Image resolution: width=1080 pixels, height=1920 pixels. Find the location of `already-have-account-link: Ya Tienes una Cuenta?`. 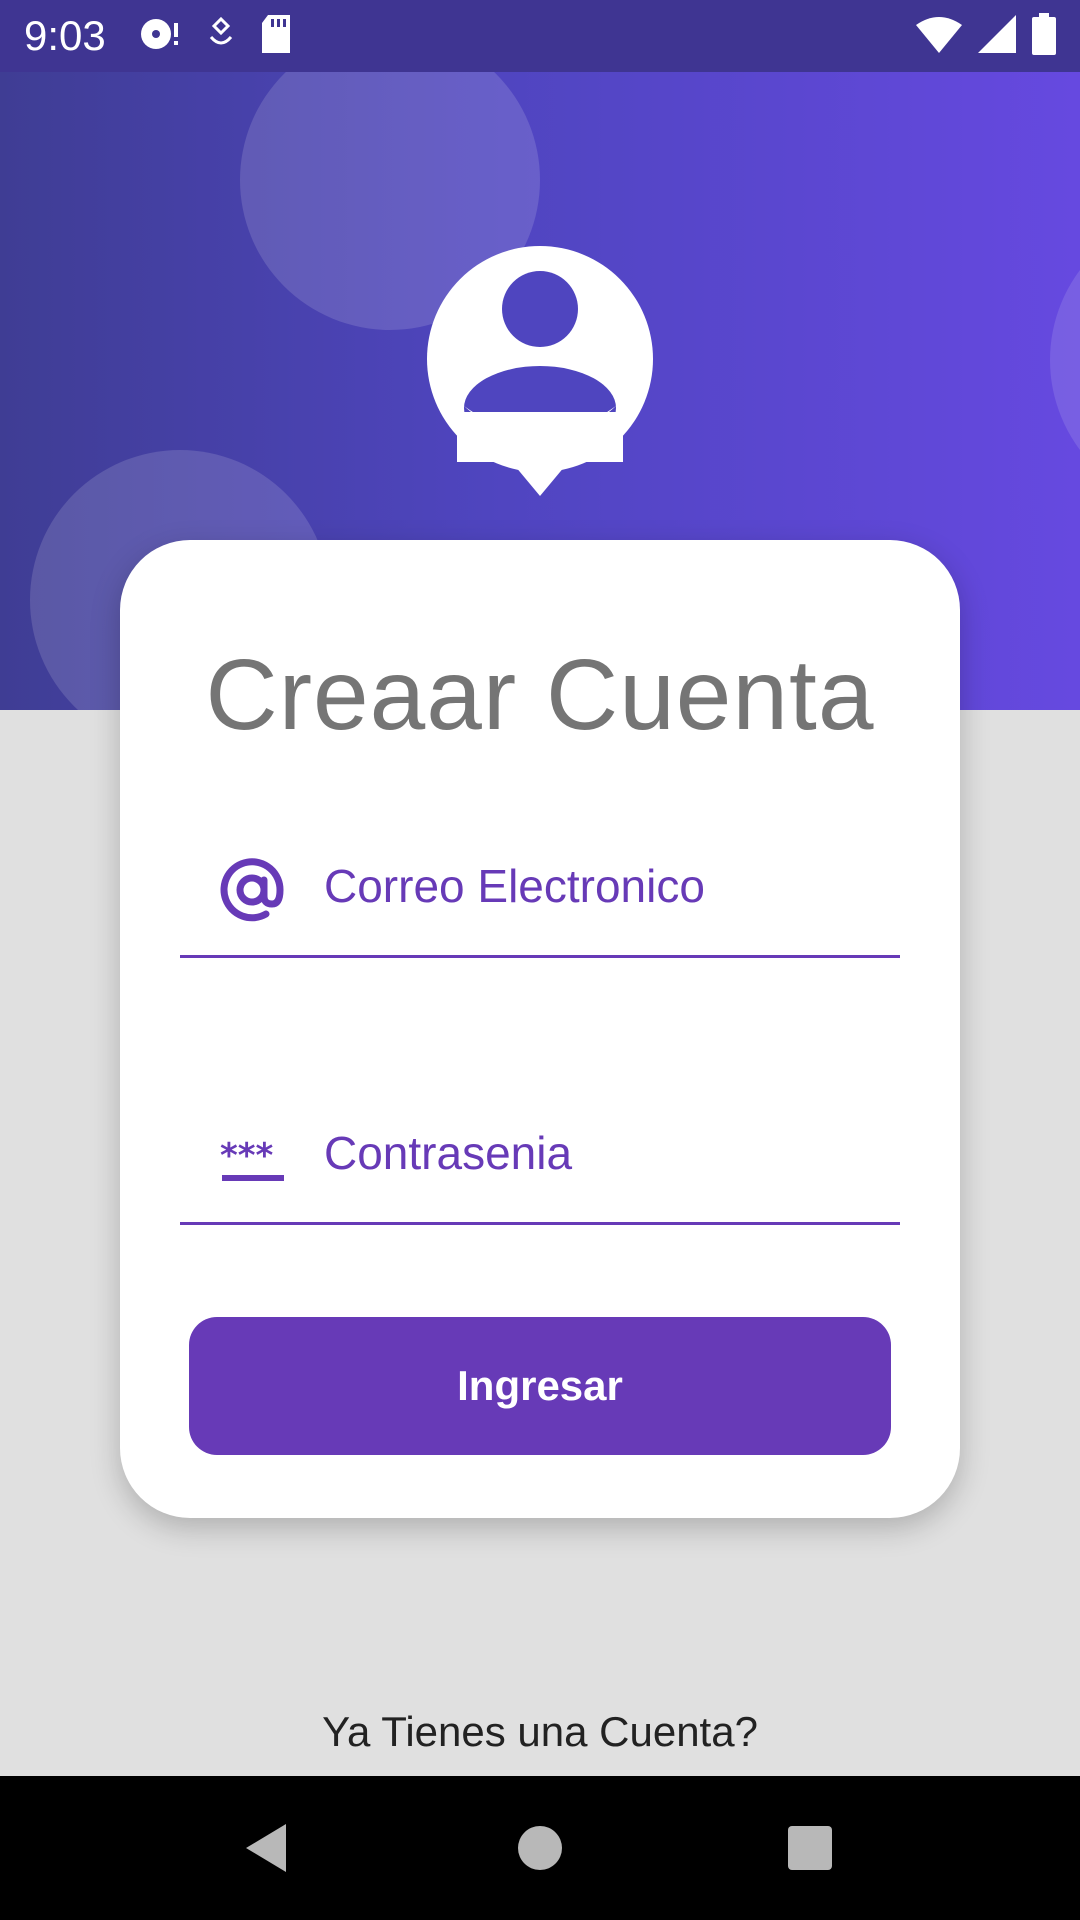

already-have-account-link: Ya Tienes una Cuenta? is located at coordinates (540, 1732).